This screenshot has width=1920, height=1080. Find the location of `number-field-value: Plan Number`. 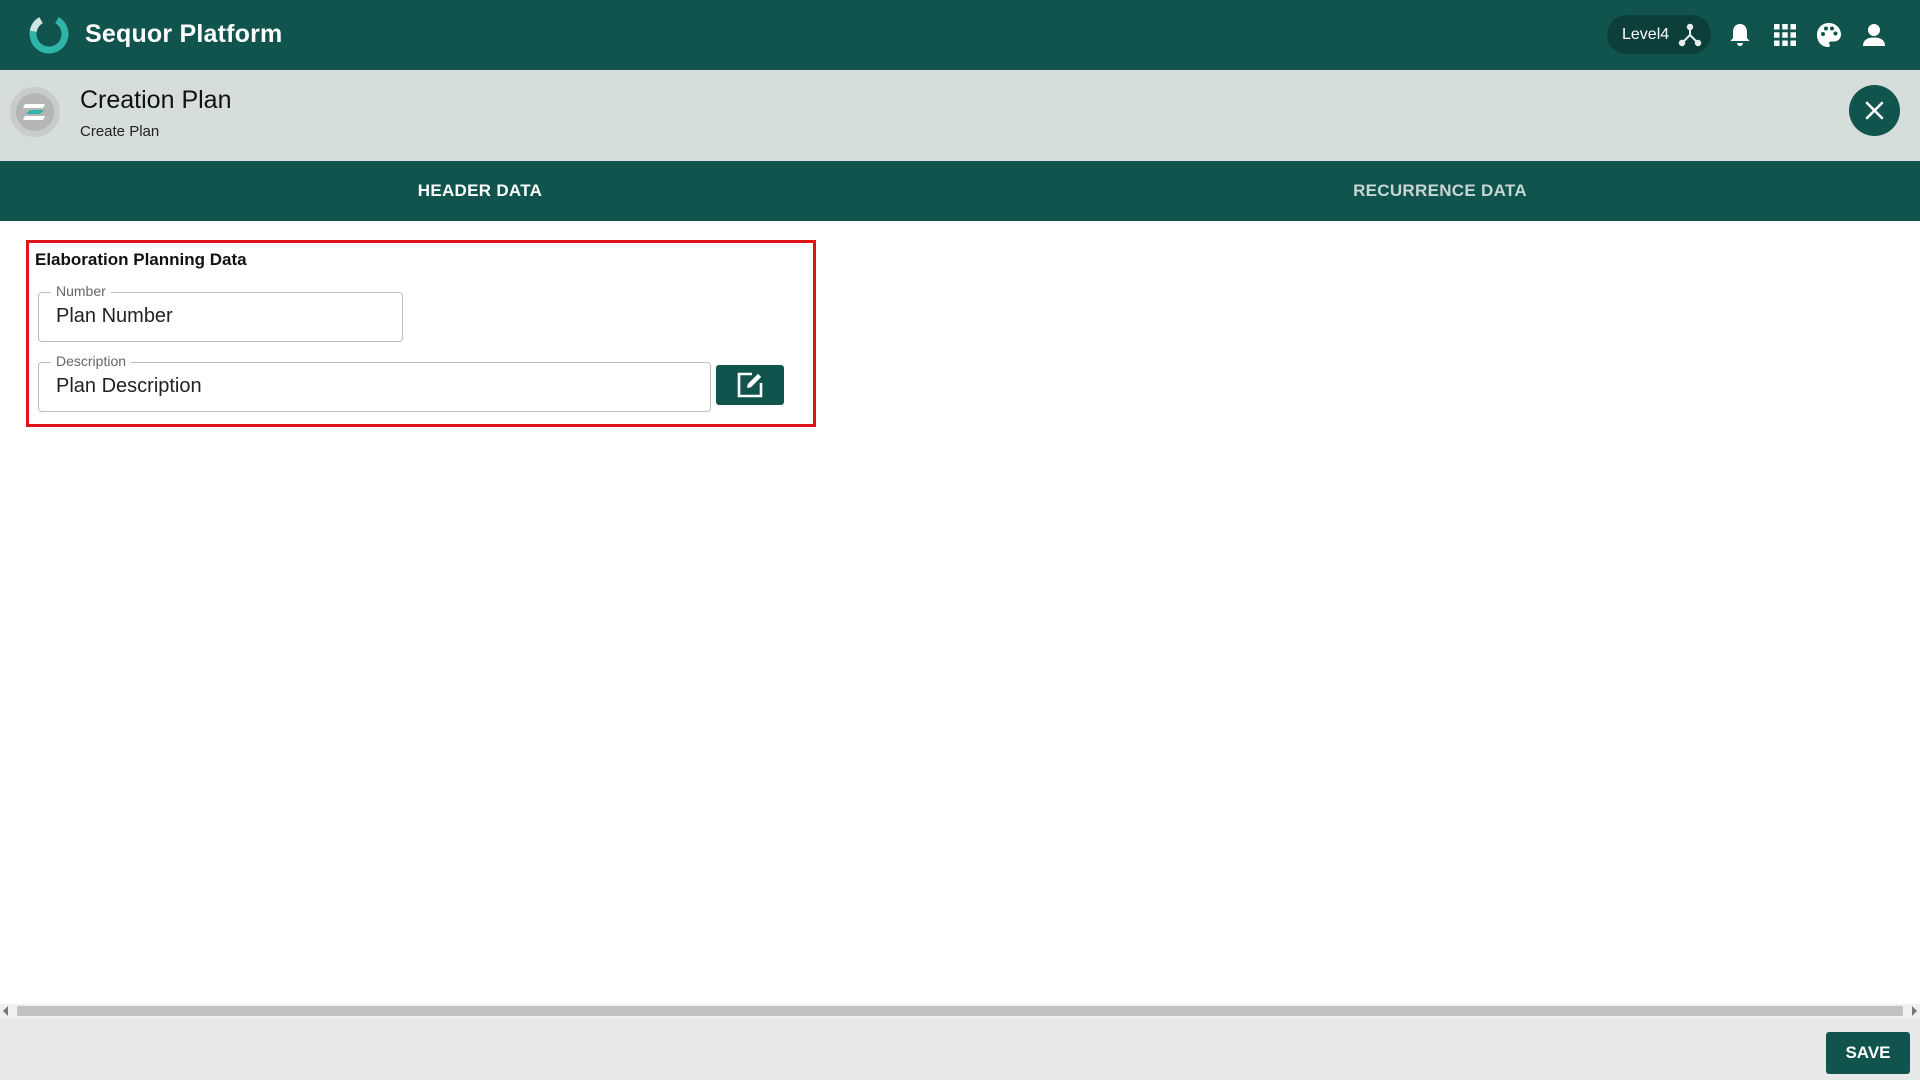

number-field-value: Plan Number is located at coordinates (114, 316).